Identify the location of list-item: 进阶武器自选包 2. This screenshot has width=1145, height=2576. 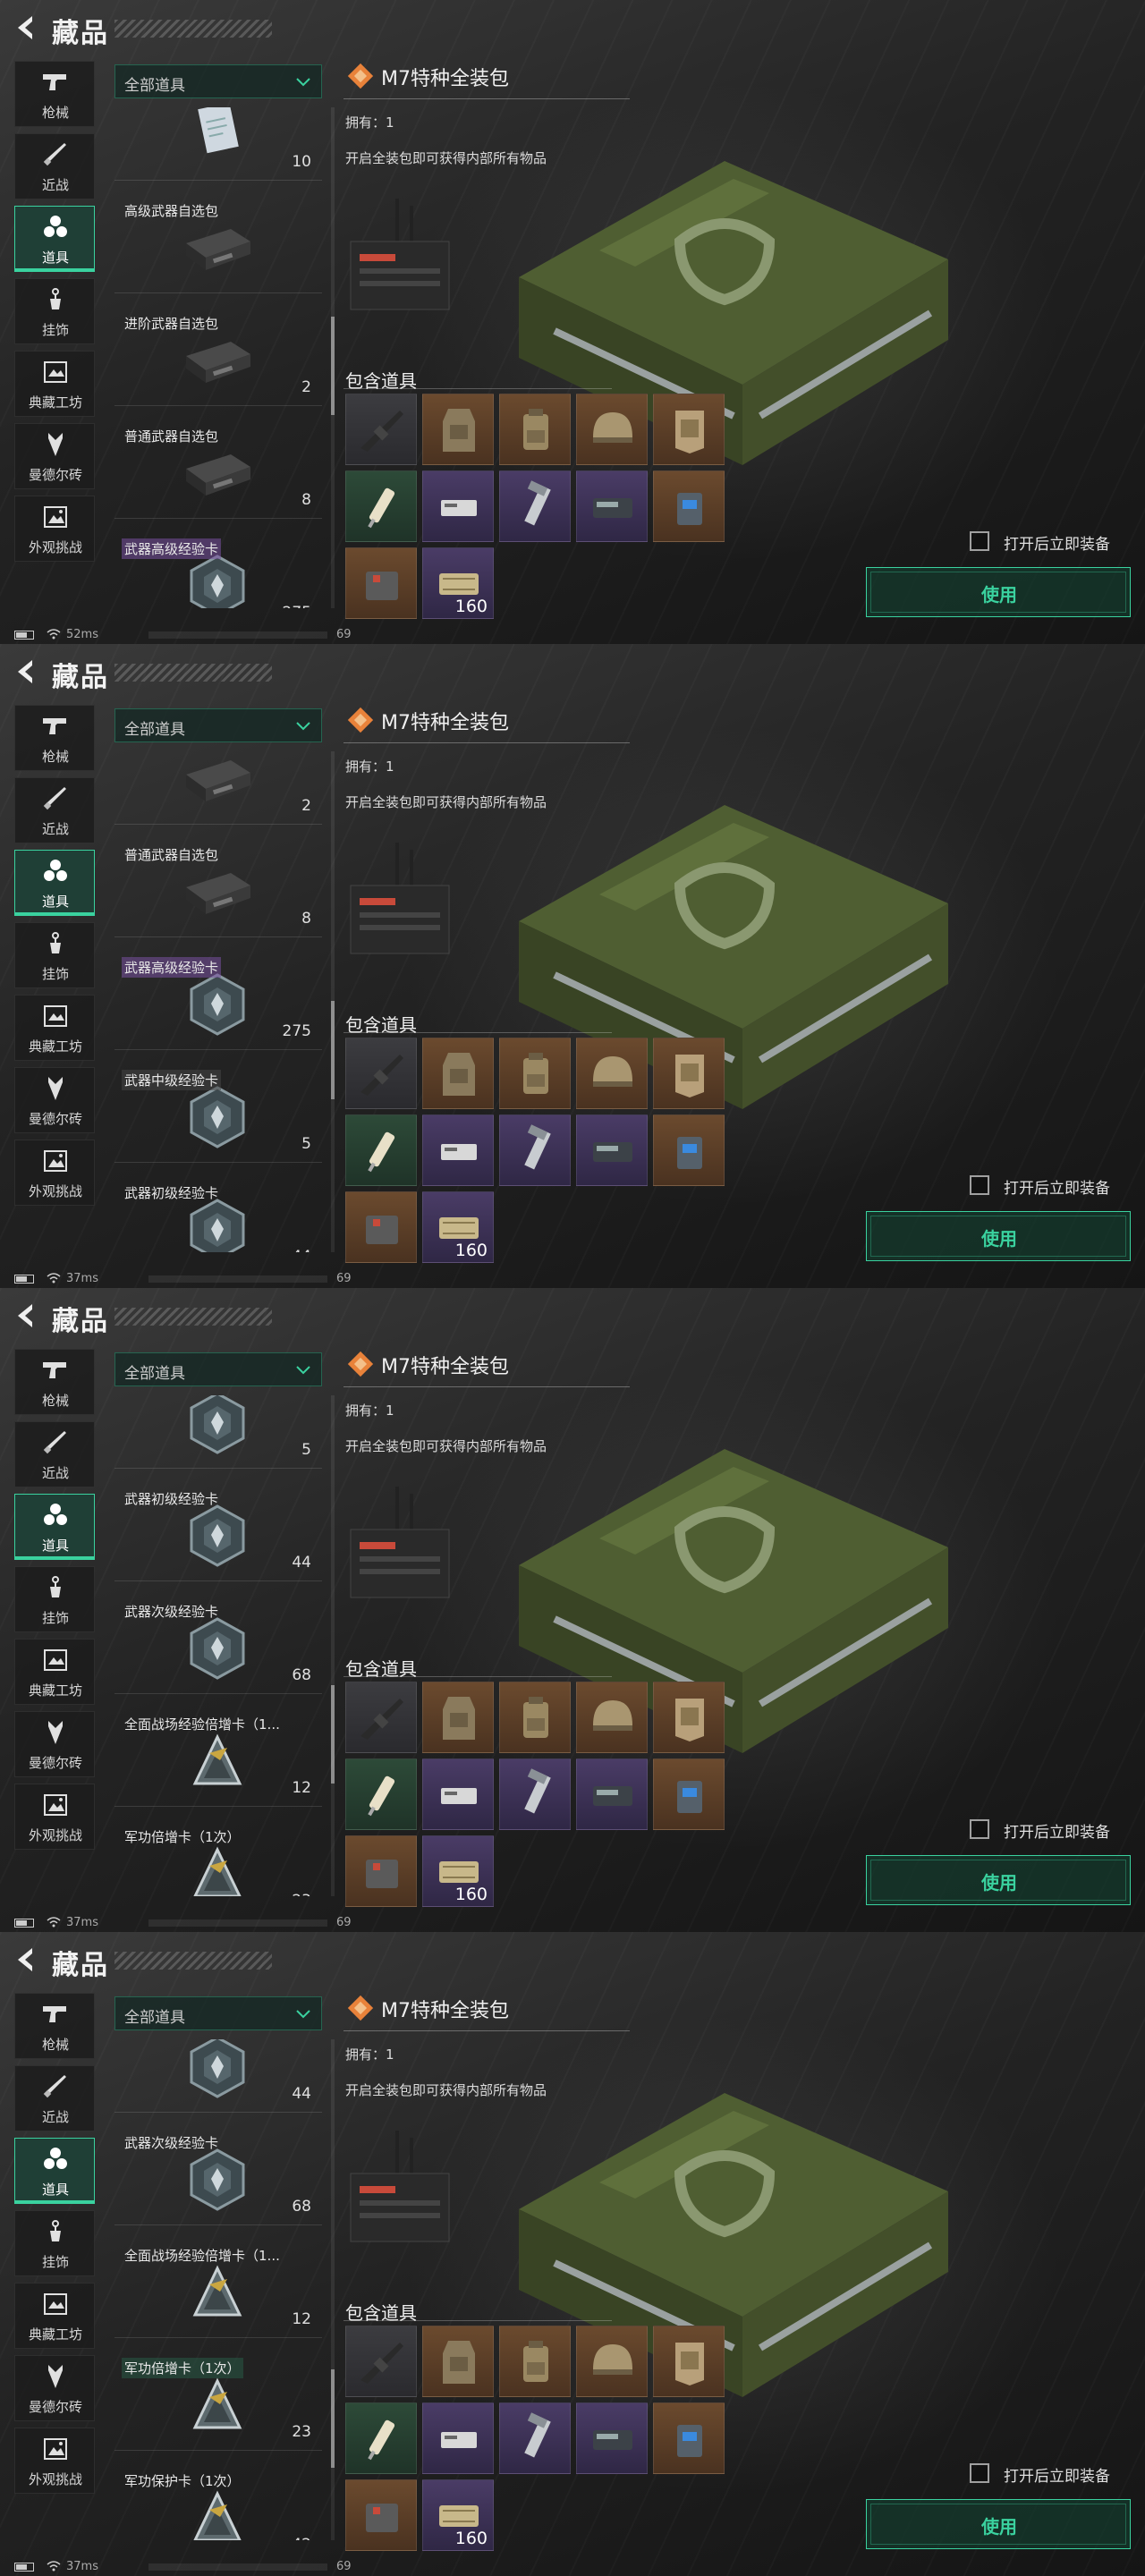
(218, 356).